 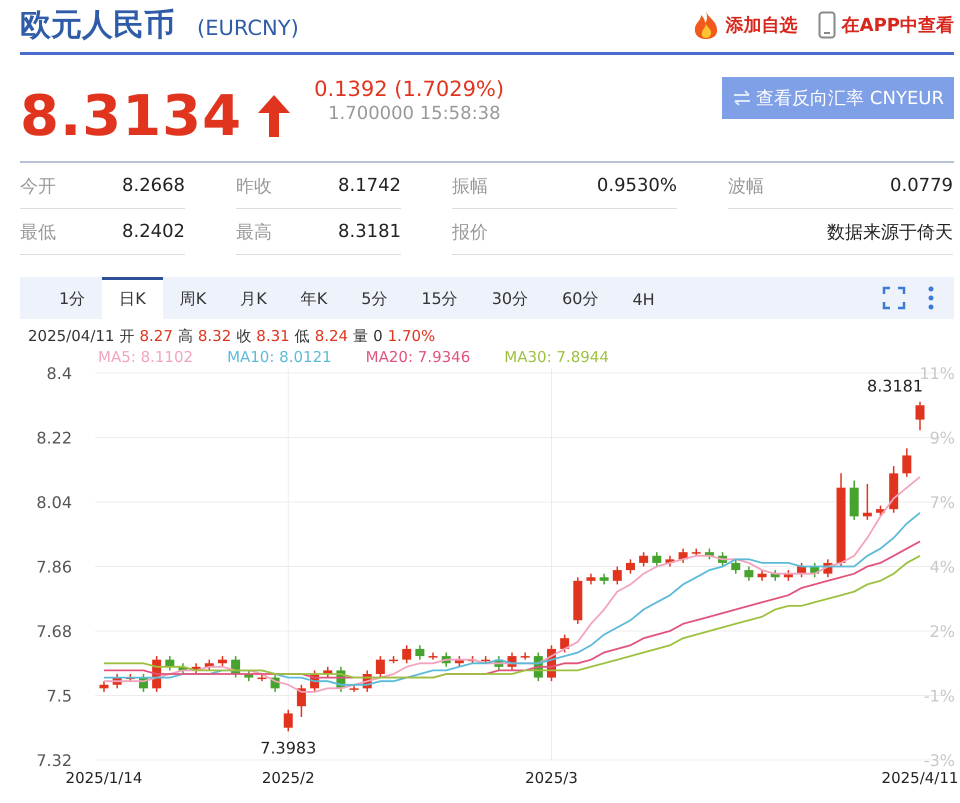 I want to click on stat-value: 0.0779, so click(x=921, y=185).